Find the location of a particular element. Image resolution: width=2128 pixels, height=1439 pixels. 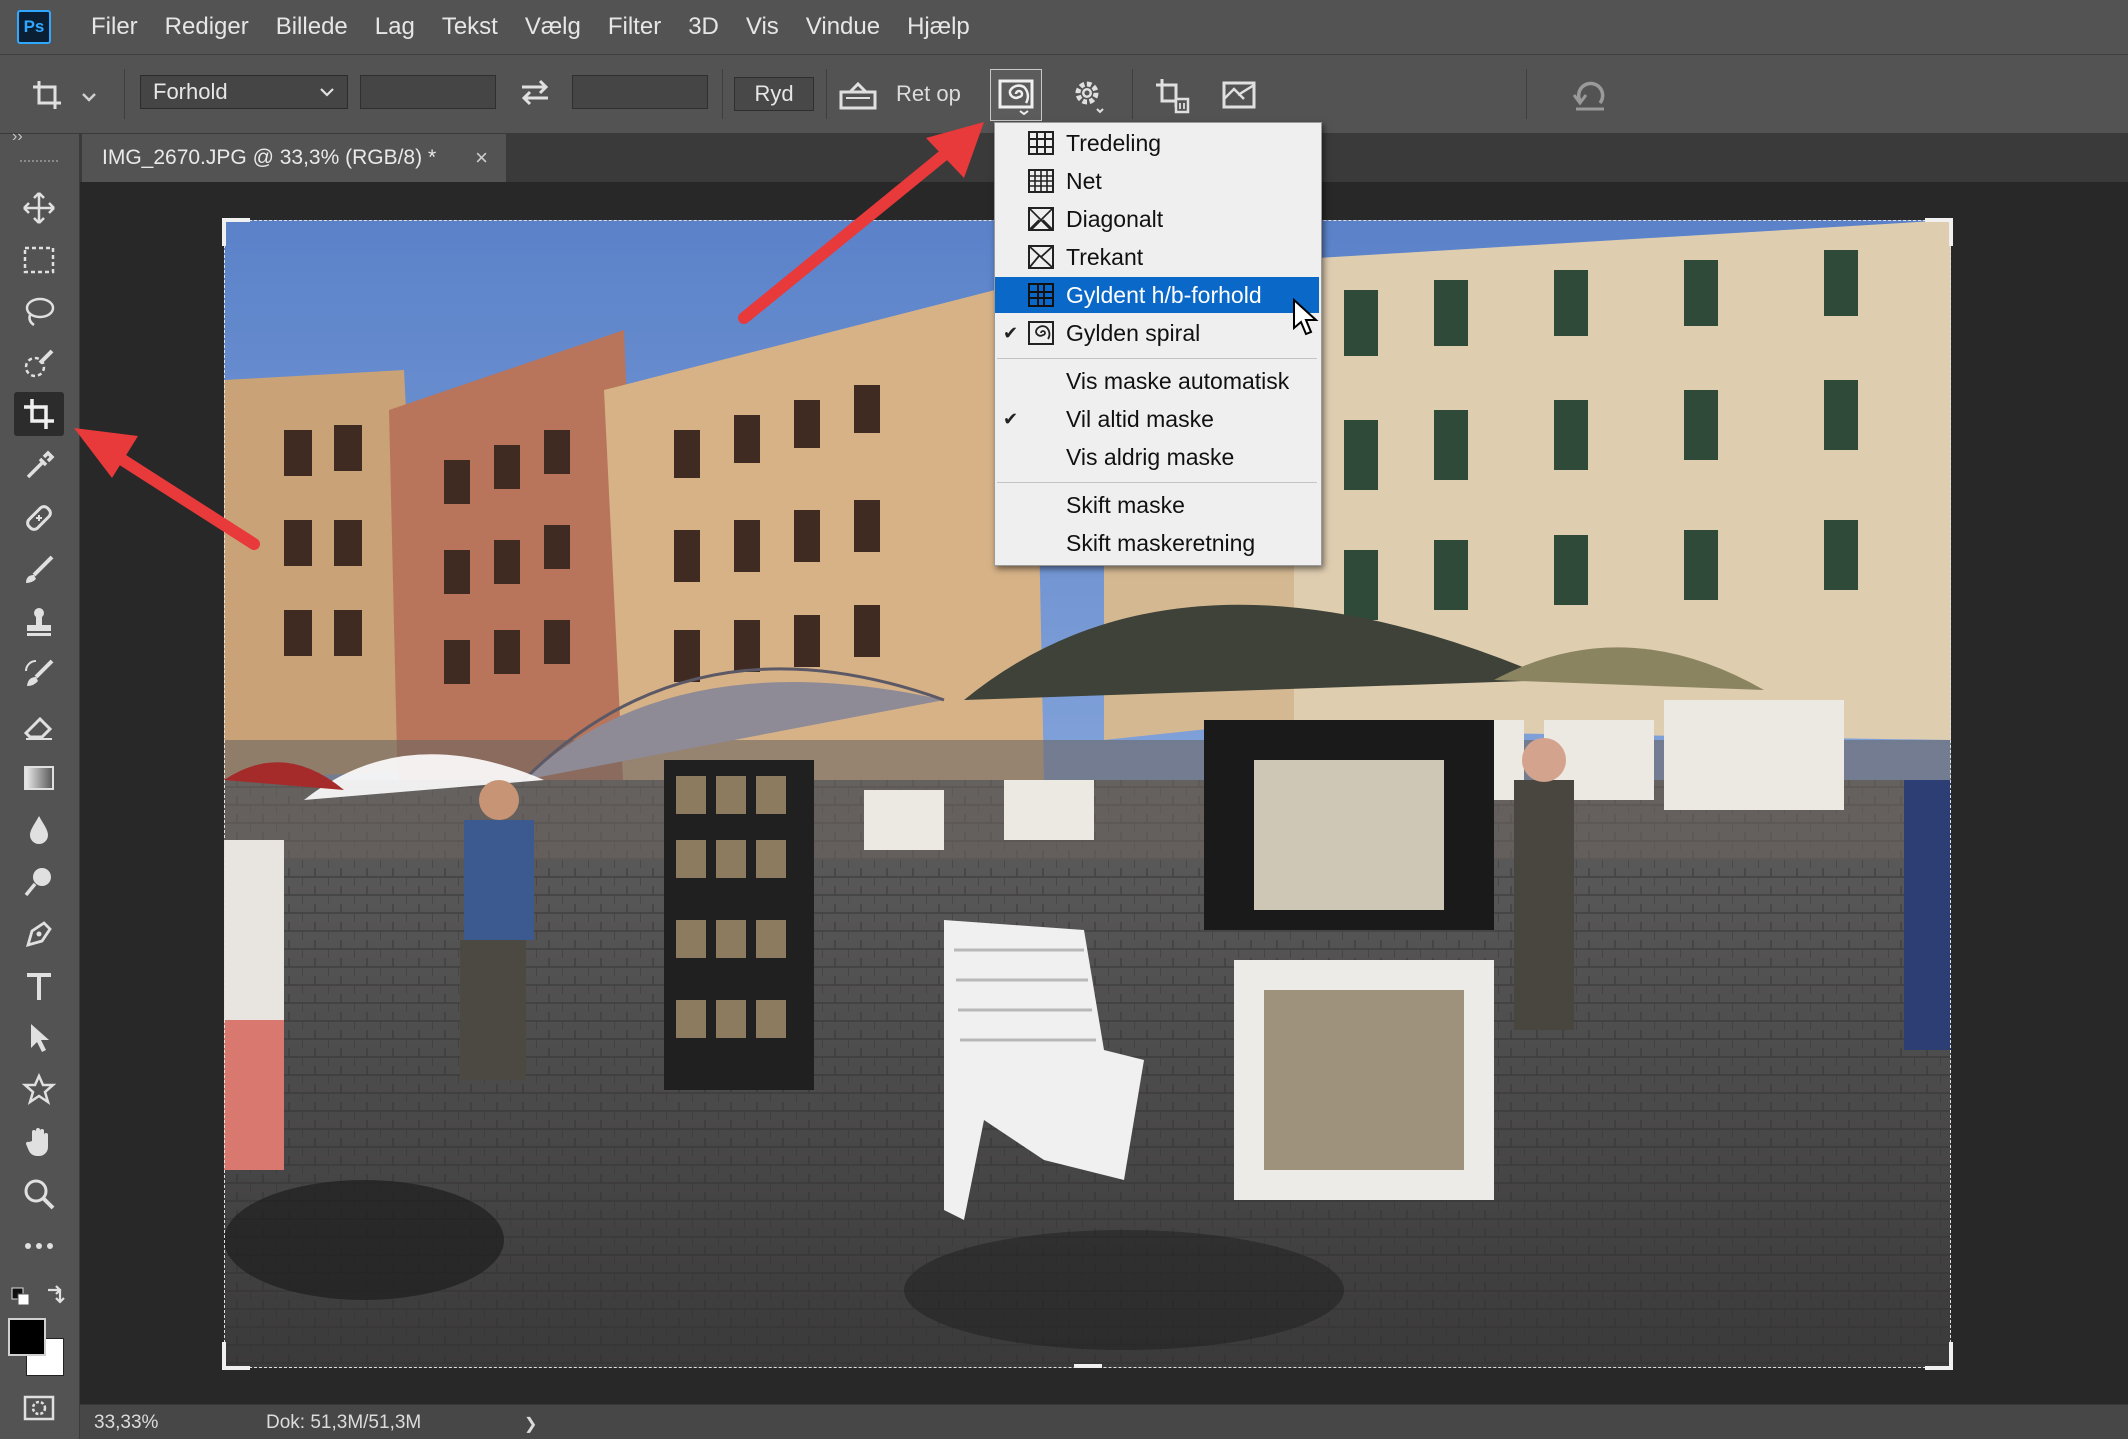

content-aware-button is located at coordinates (1240, 95).